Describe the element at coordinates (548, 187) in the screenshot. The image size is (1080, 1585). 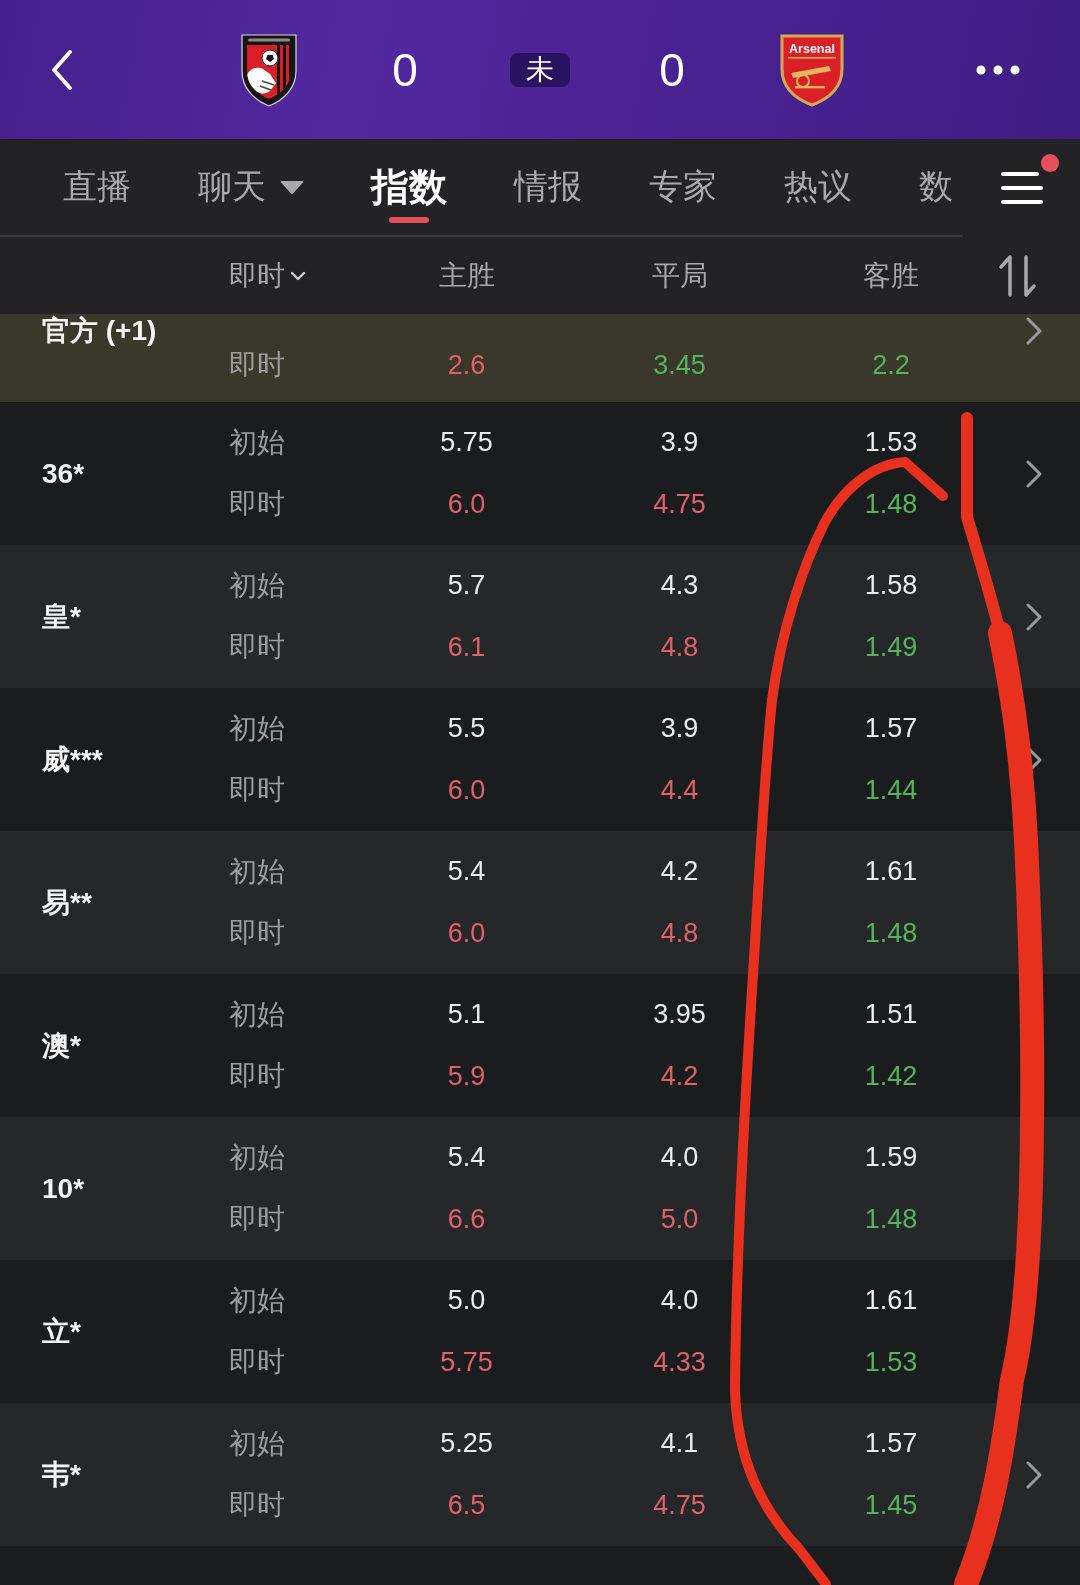
I see `tab: 情报` at that location.